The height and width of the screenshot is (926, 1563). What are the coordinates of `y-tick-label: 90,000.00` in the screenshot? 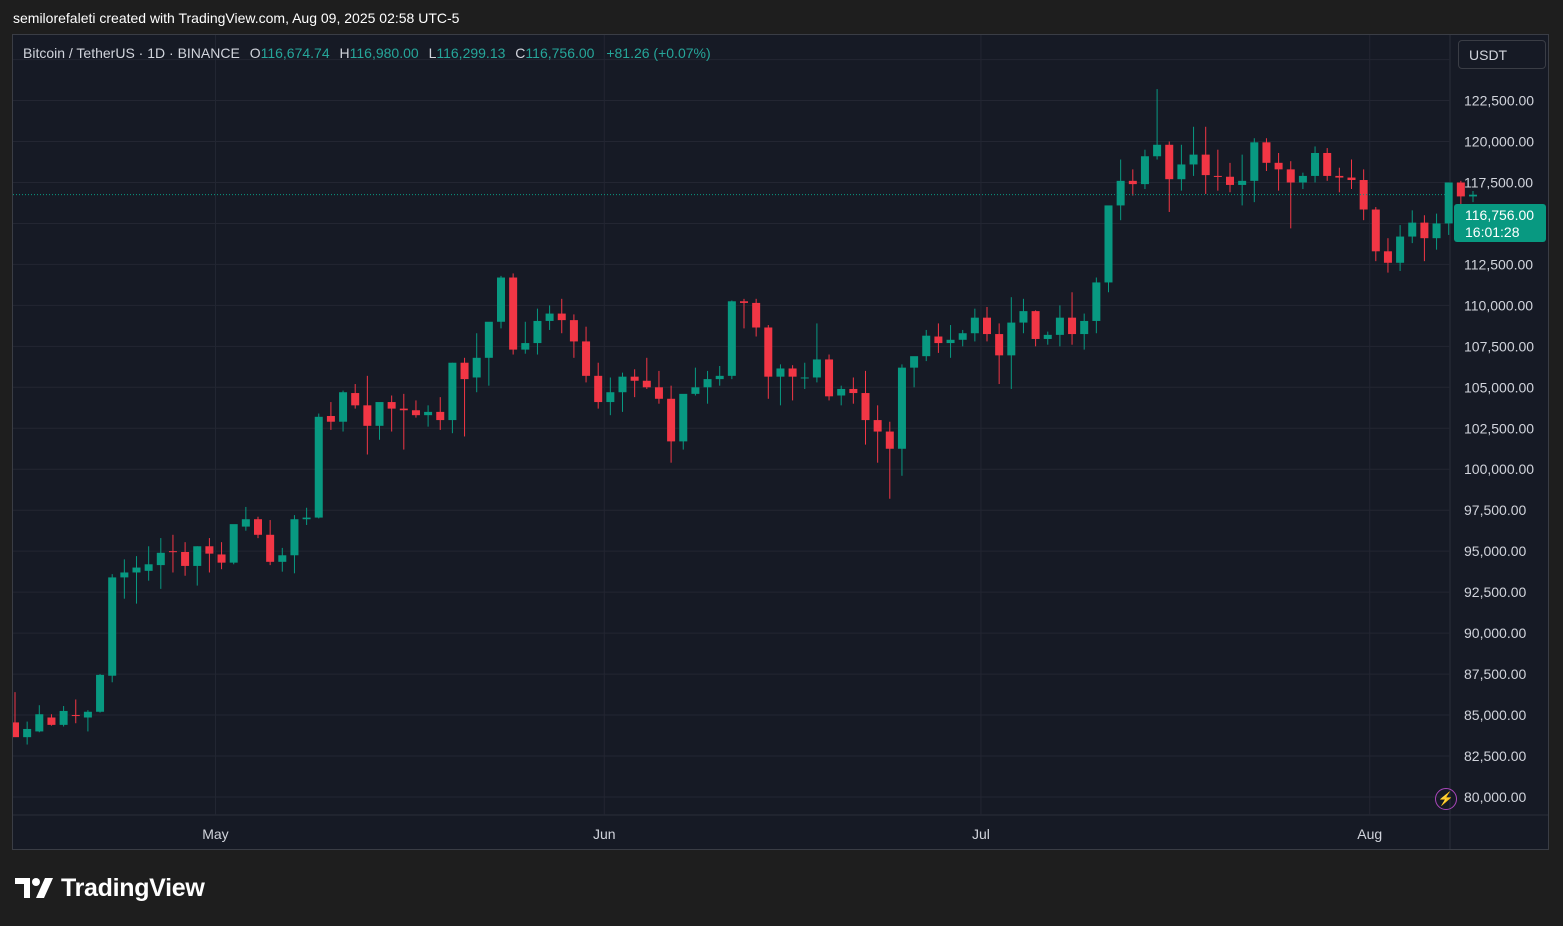 It's located at (1495, 633).